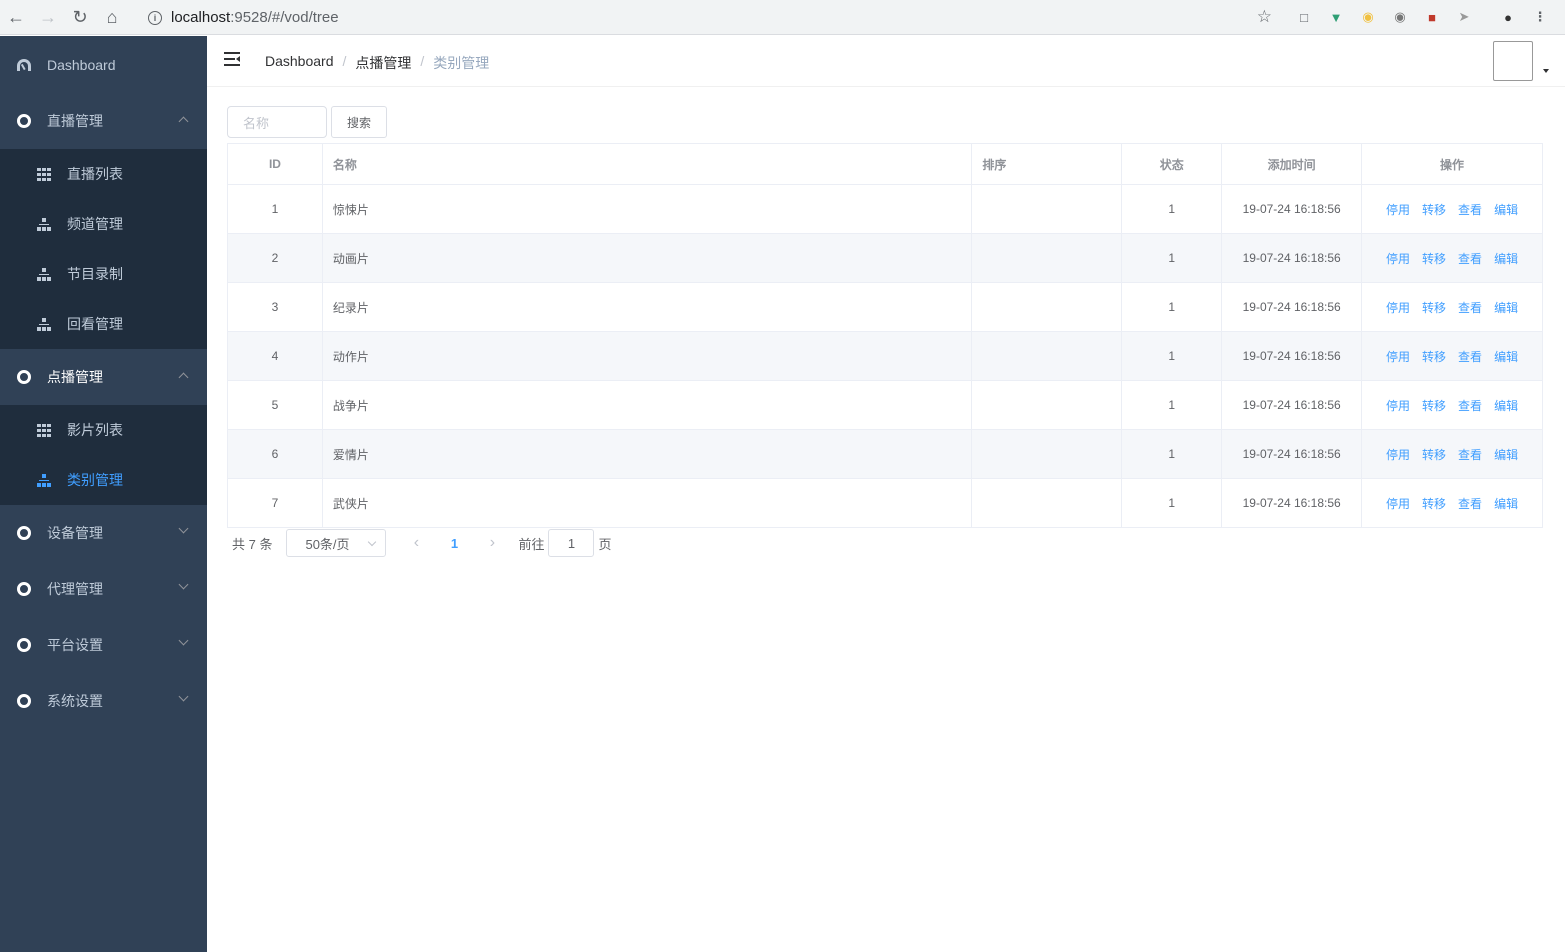 The width and height of the screenshot is (1565, 952). What do you see at coordinates (1264, 17) in the screenshot?
I see `bookmark-star-icon: ☆` at bounding box center [1264, 17].